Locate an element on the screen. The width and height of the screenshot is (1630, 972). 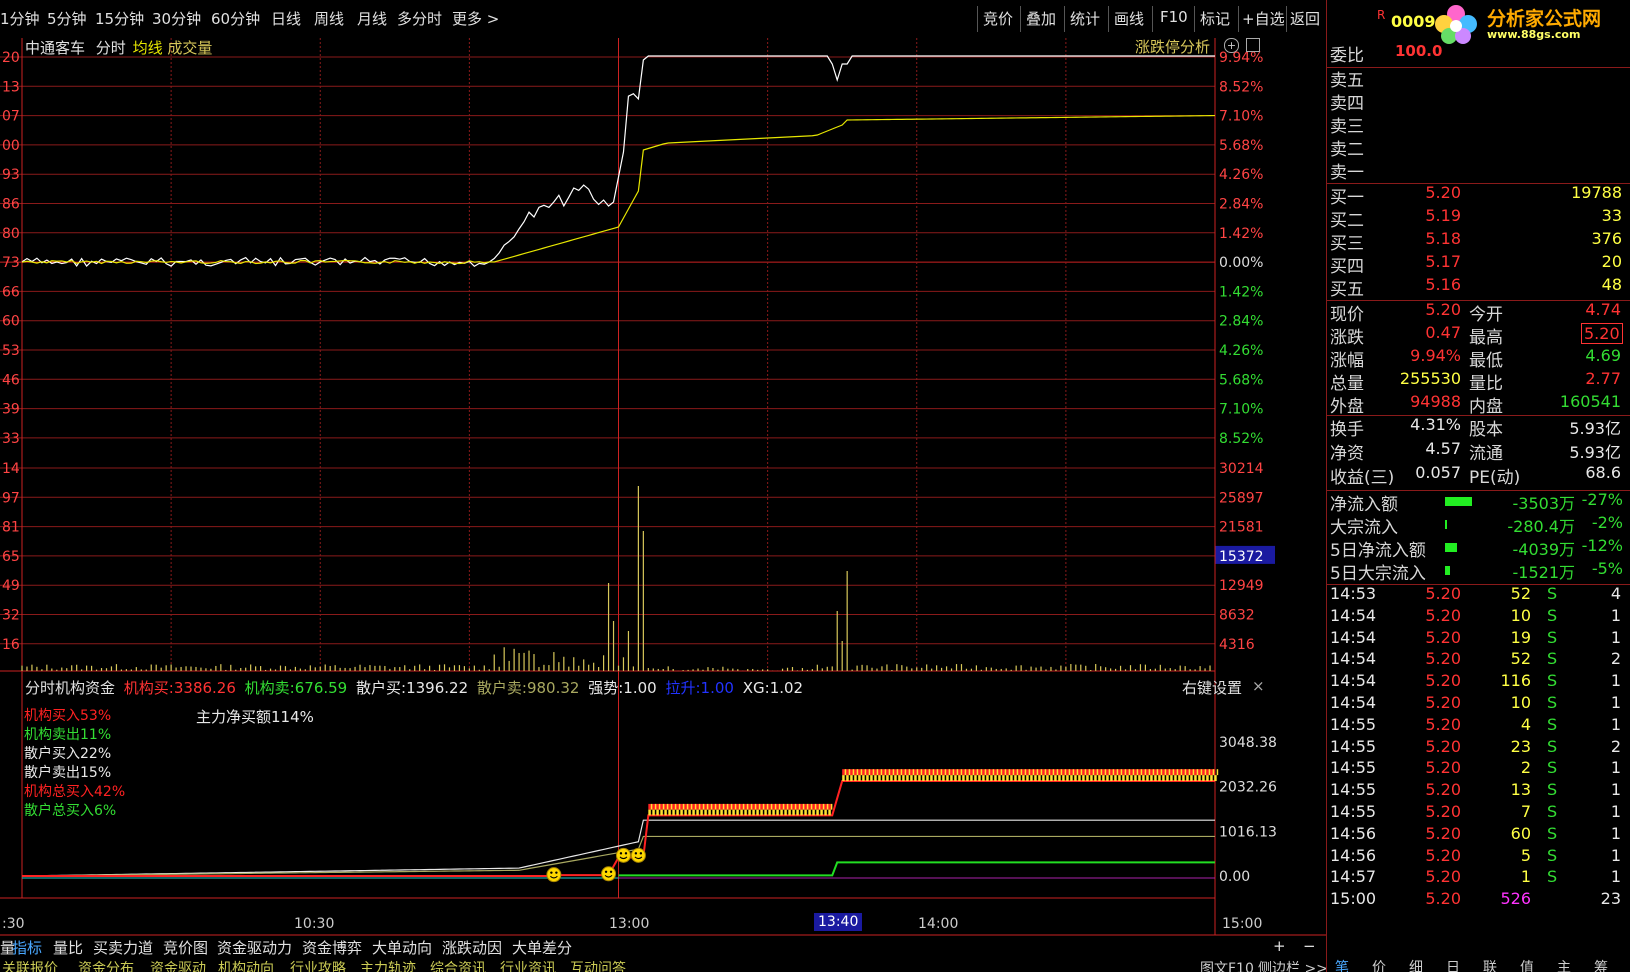
flow-bar is located at coordinates (1446, 524).